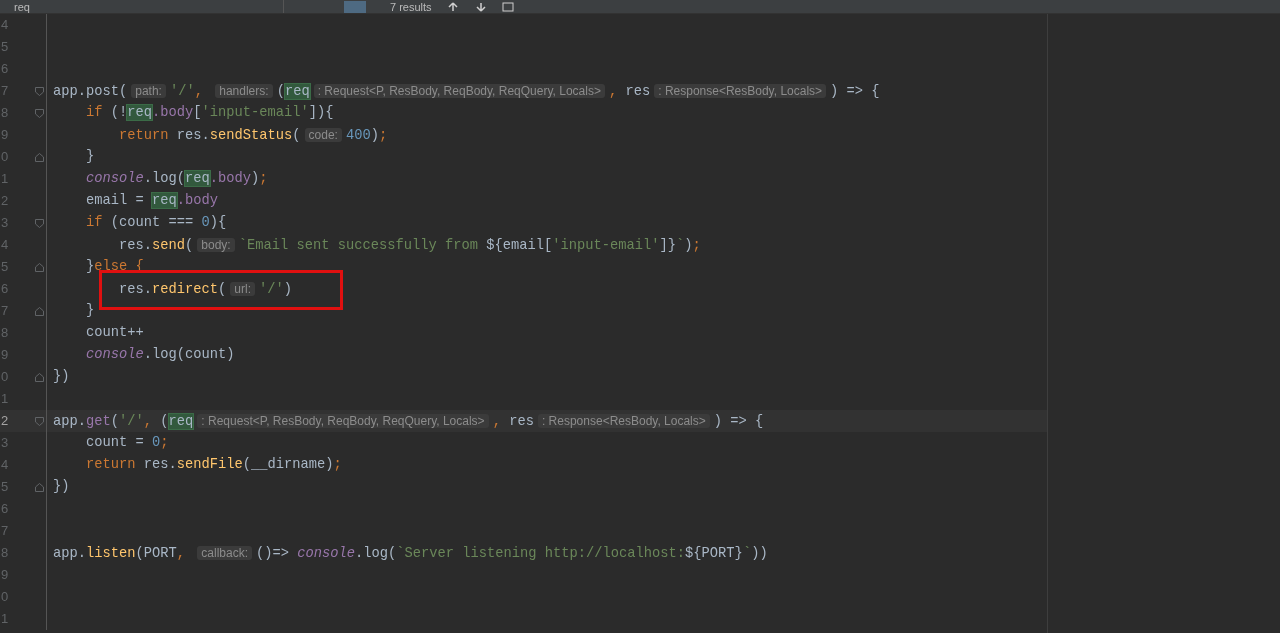 This screenshot has height=633, width=1280. What do you see at coordinates (409, 245) in the screenshot?
I see `code-line: res.send( body: `Email sent successfully from ${email['input-email']}`);` at bounding box center [409, 245].